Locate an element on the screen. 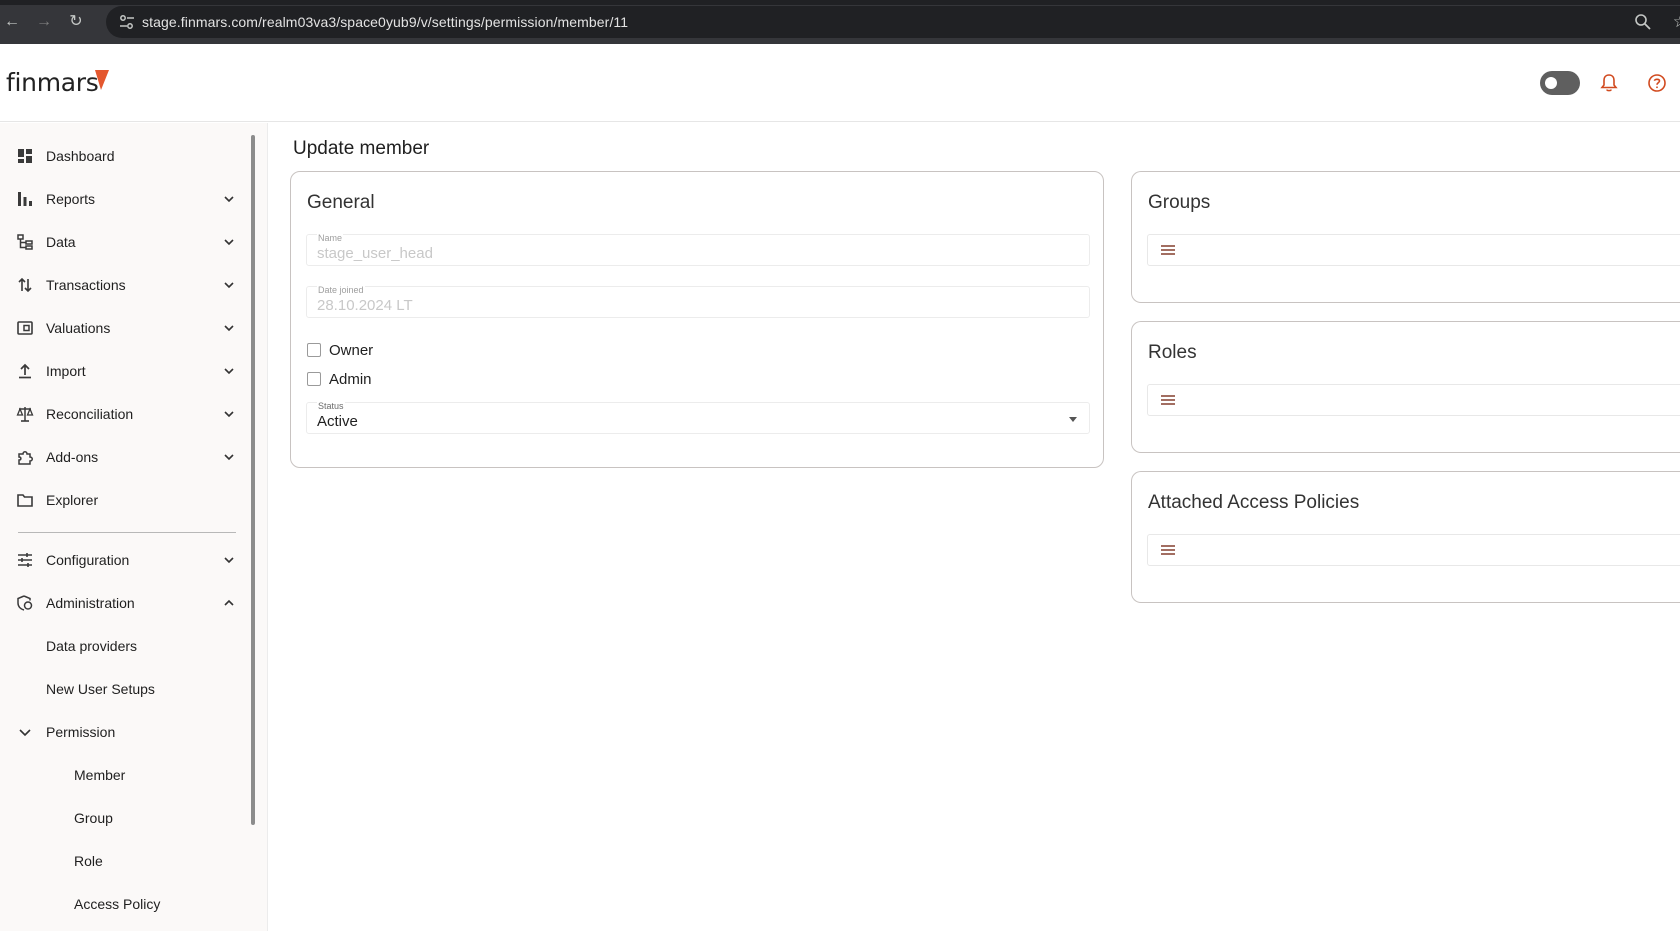 This screenshot has width=1680, height=931. field-label: Status is located at coordinates (331, 406).